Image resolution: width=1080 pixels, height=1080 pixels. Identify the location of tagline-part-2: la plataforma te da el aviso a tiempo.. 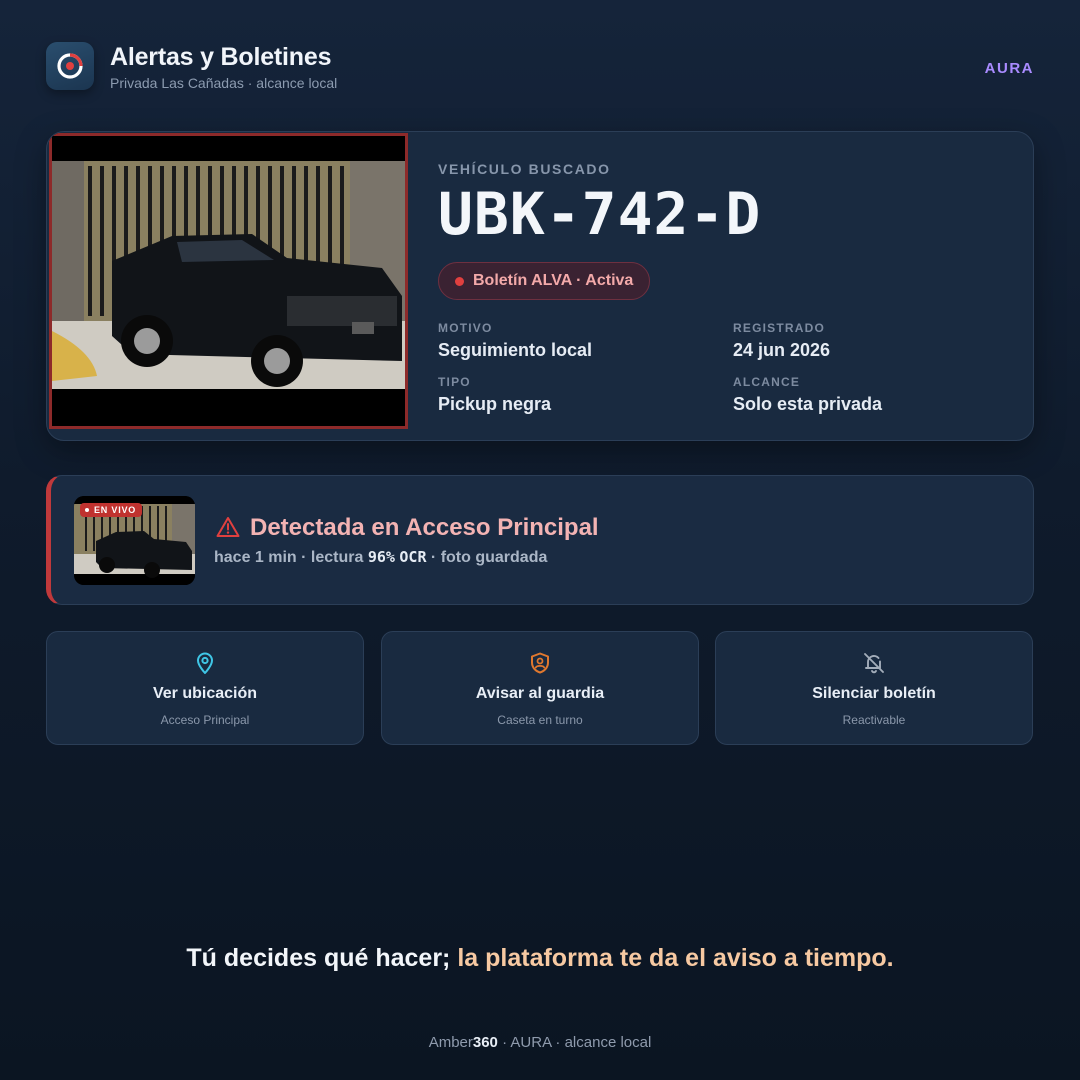
(675, 958).